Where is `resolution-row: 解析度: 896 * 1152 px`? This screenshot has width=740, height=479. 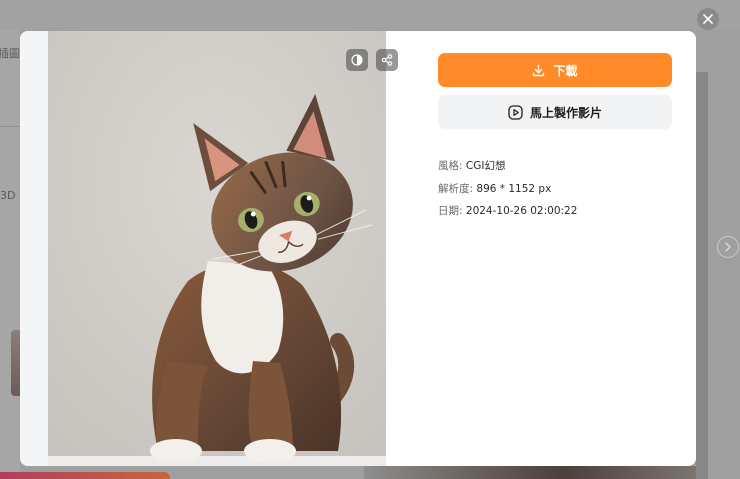 resolution-row: 解析度: 896 * 1152 px is located at coordinates (555, 189).